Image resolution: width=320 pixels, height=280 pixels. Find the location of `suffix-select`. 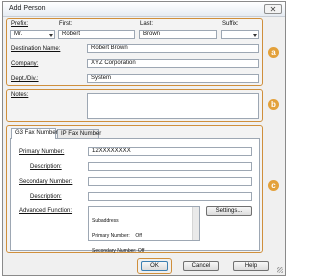

suffix-select is located at coordinates (240, 34).